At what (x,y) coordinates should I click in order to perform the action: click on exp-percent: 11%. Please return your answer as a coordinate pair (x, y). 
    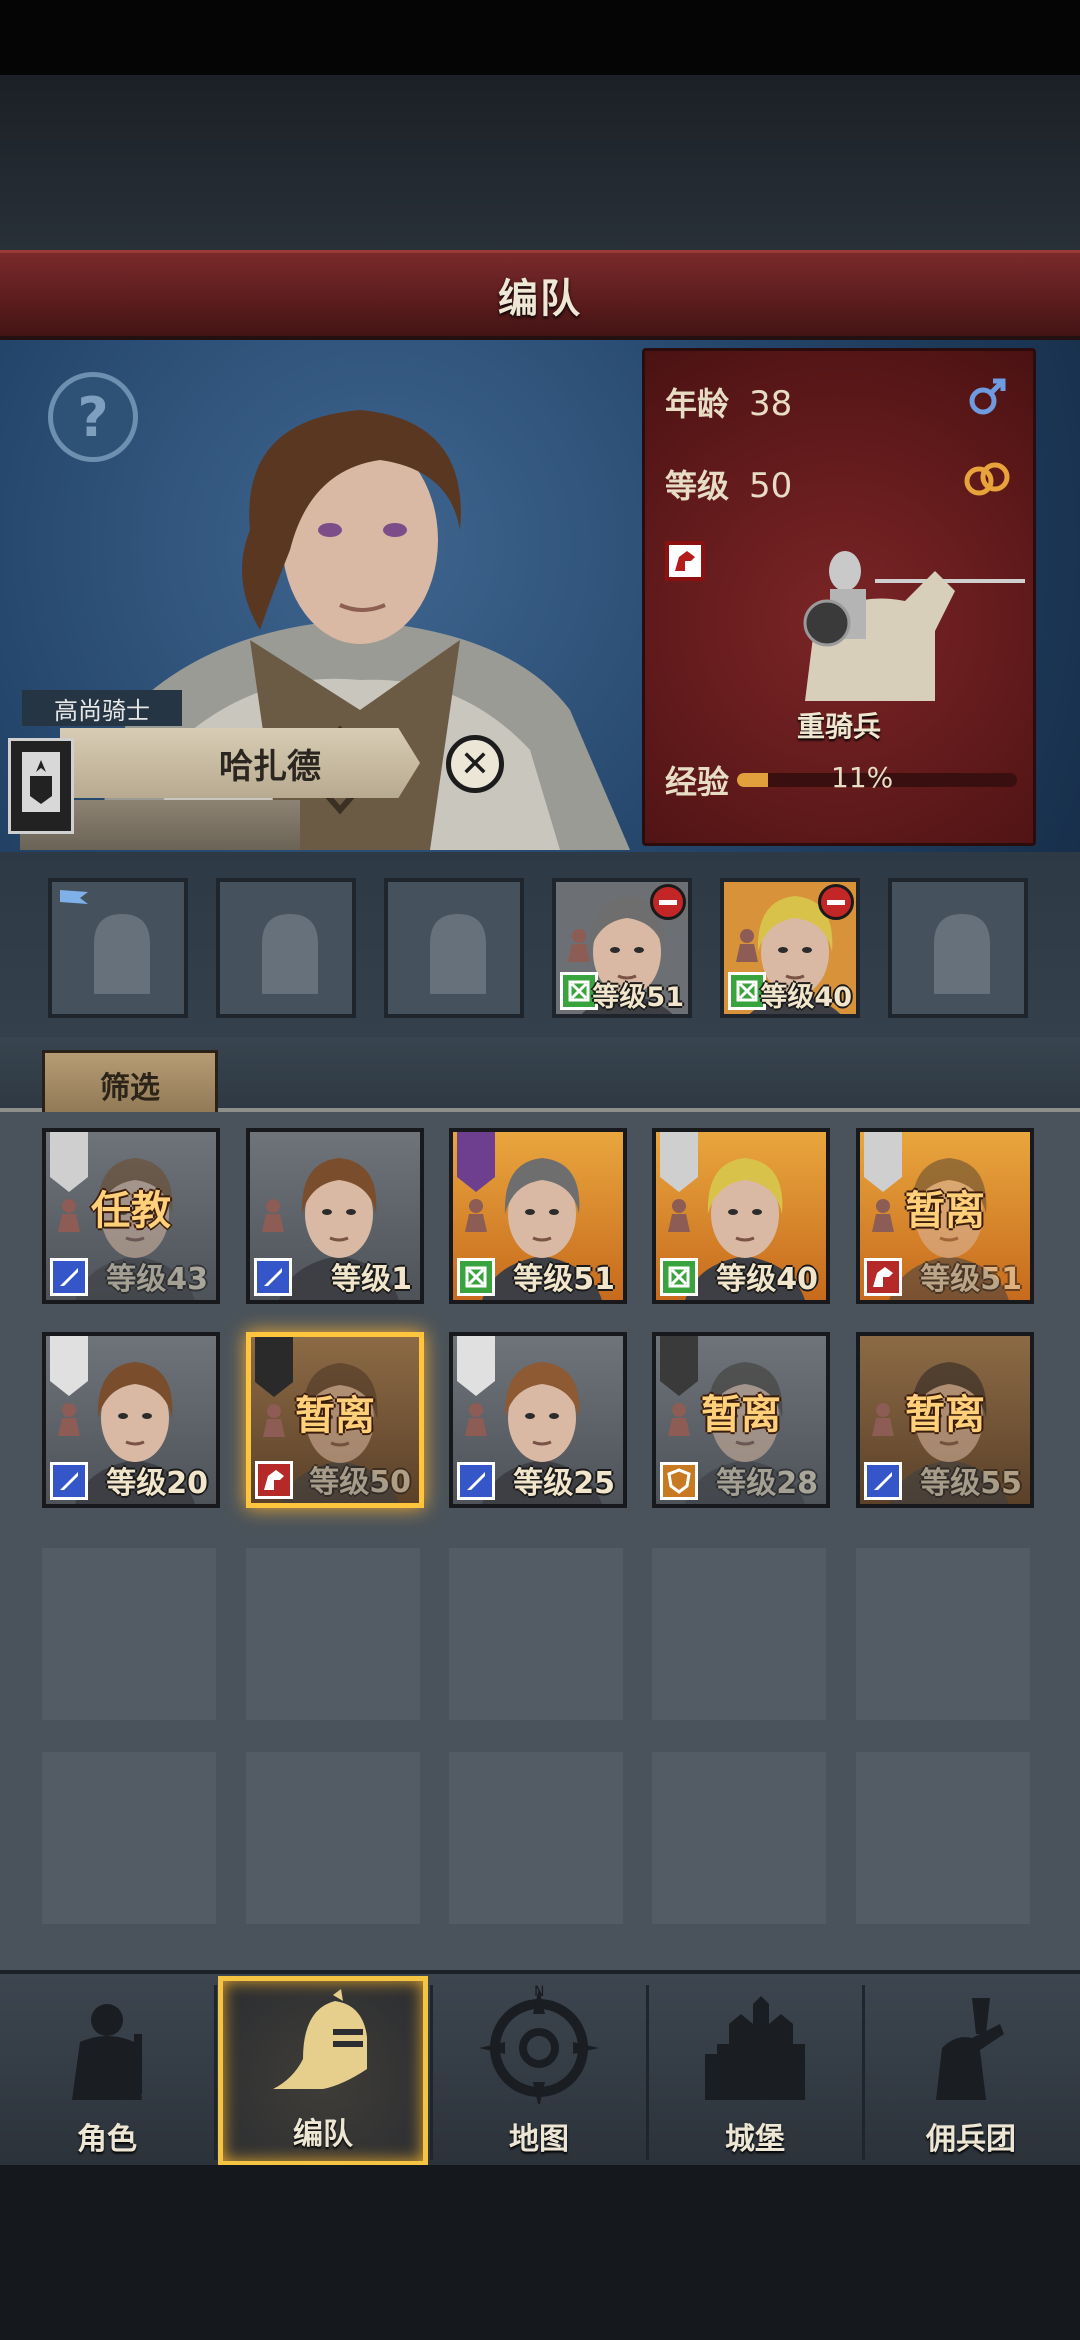
    Looking at the image, I should click on (862, 777).